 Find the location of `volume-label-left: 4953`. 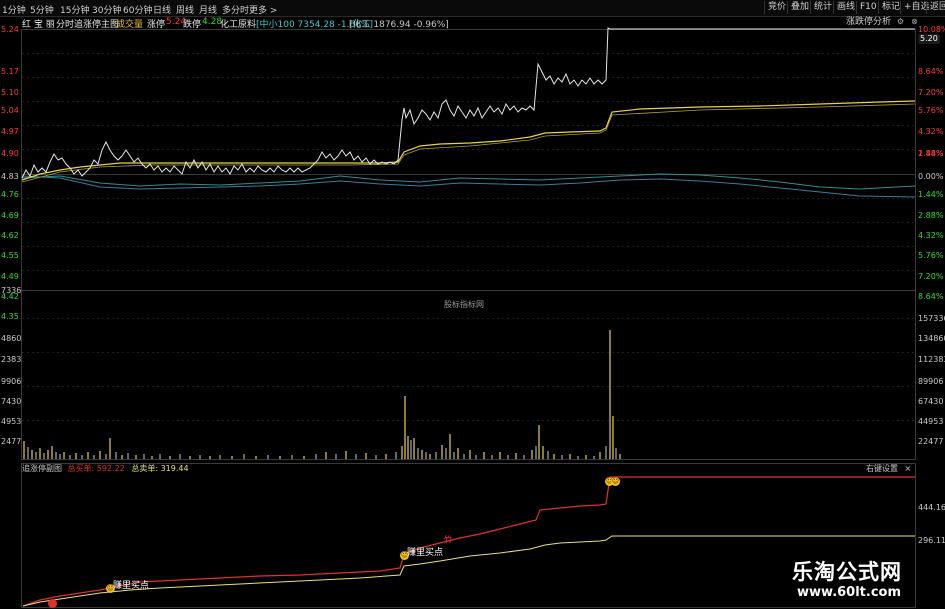

volume-label-left: 4953 is located at coordinates (11, 421).